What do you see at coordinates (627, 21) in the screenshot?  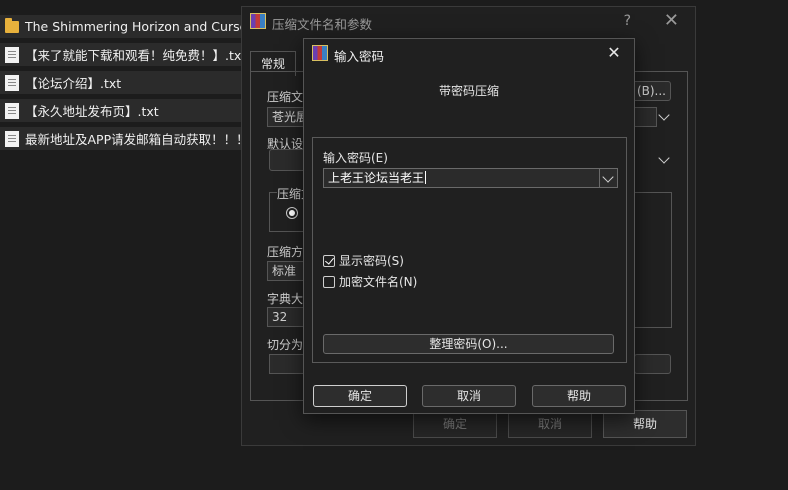 I see `help-icon: ?` at bounding box center [627, 21].